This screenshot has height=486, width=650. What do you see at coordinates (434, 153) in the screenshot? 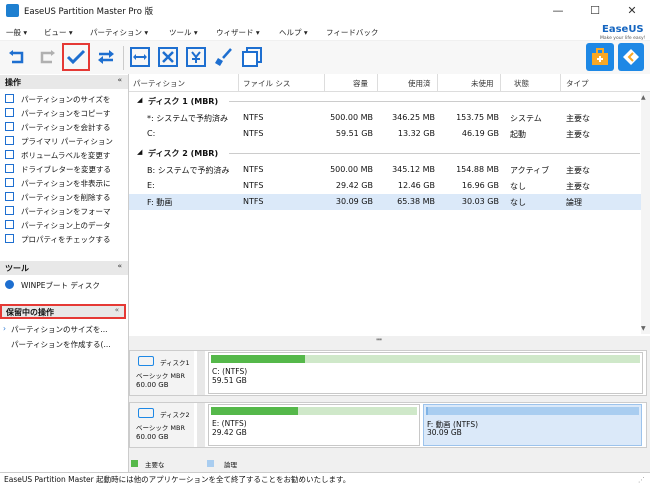
I see `divider` at bounding box center [434, 153].